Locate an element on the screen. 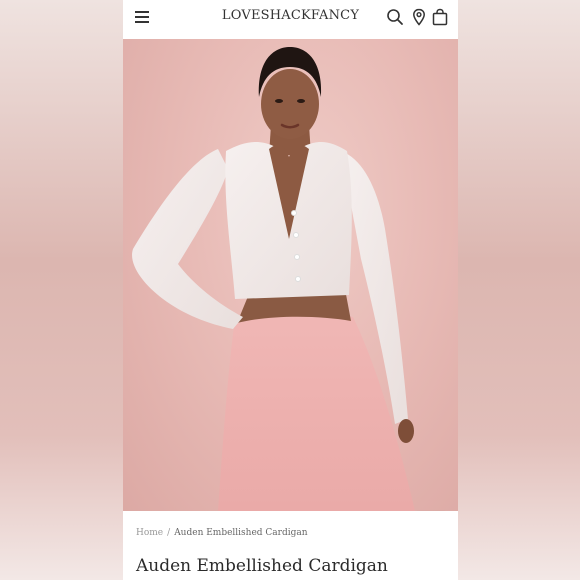 This screenshot has width=580, height=580. breadcrumb-current: Auden Embellished Cardigan is located at coordinates (241, 533).